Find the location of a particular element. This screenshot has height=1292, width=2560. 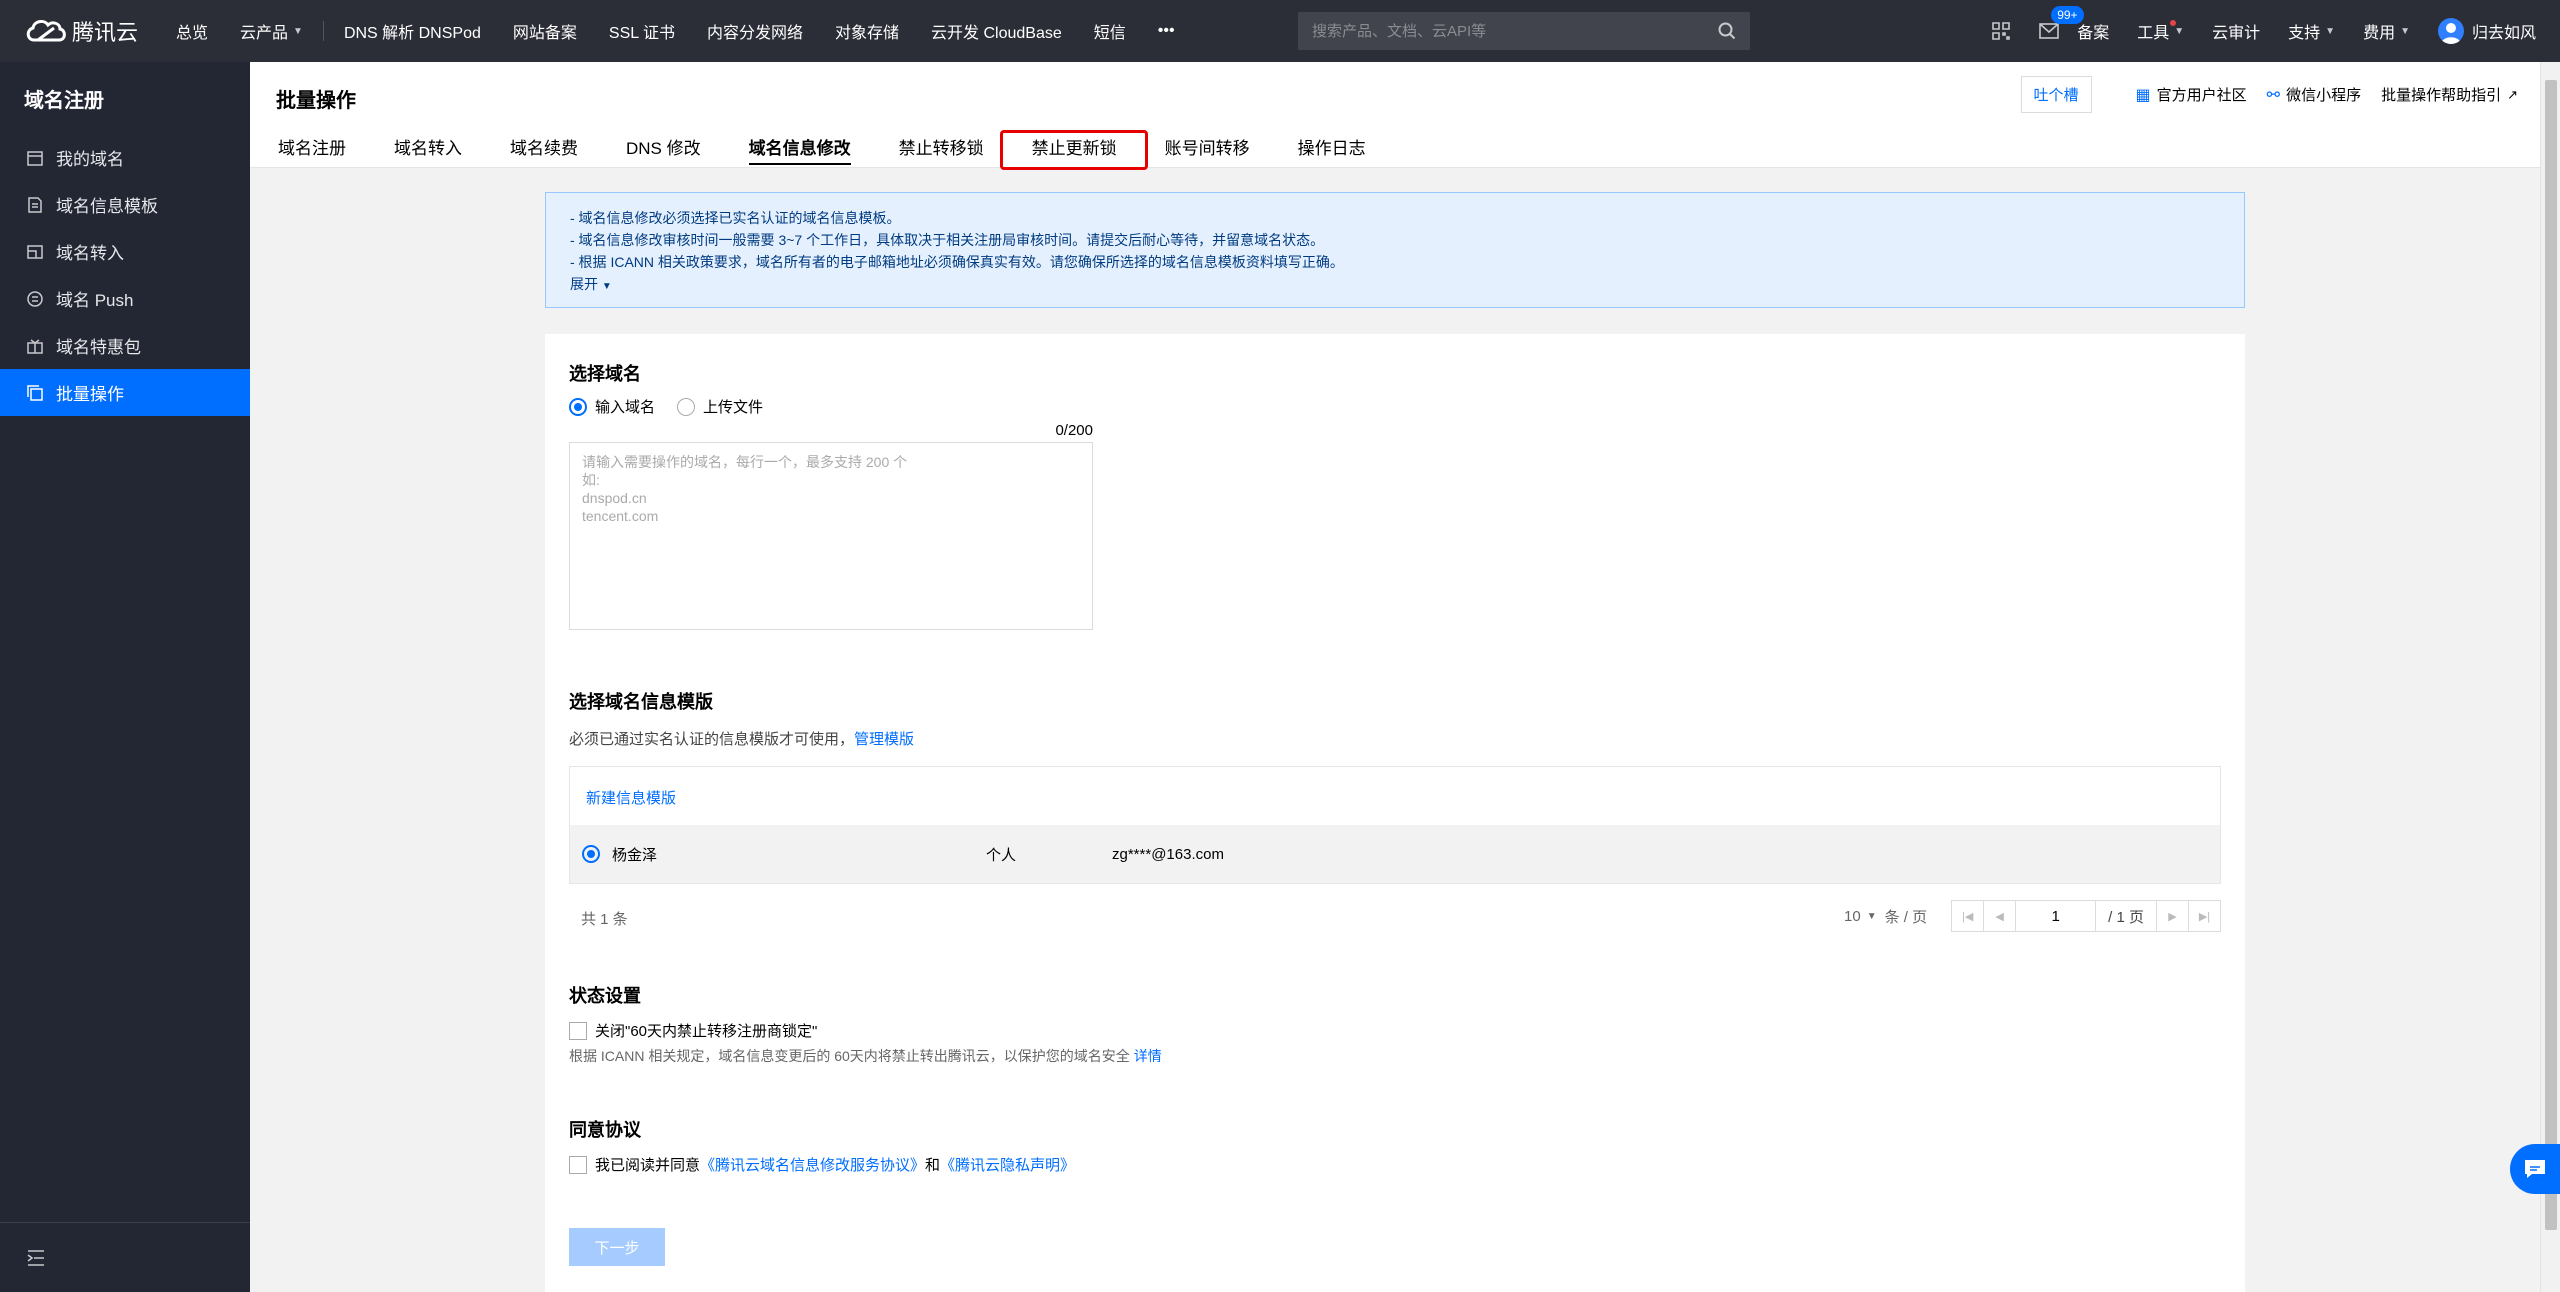

page-title: 批量操作 is located at coordinates (316, 101).